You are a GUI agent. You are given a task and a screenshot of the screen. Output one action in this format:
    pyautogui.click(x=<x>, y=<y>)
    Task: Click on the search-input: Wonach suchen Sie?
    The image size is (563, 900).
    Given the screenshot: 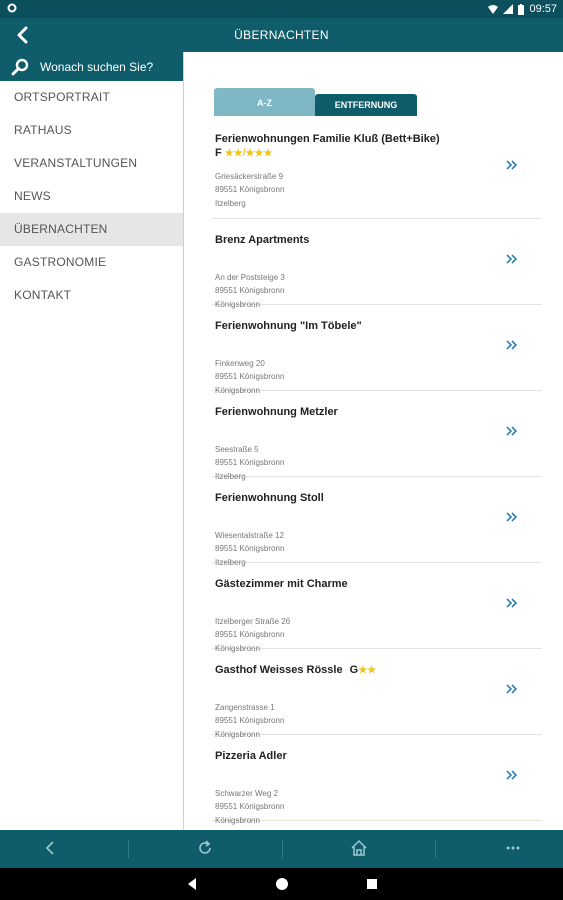 What is the action you would take?
    pyautogui.click(x=96, y=67)
    